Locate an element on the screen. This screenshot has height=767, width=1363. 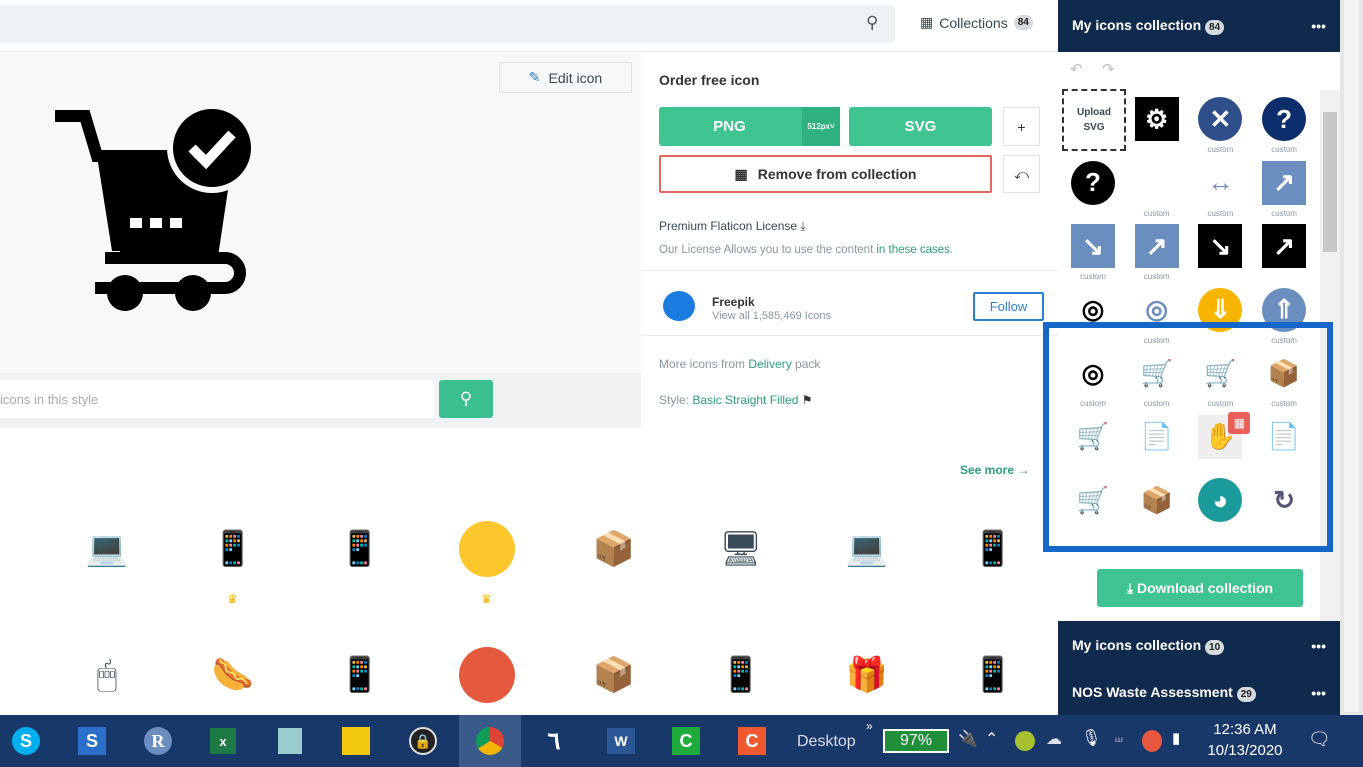
date: 10/13/2020 is located at coordinates (1245, 750).